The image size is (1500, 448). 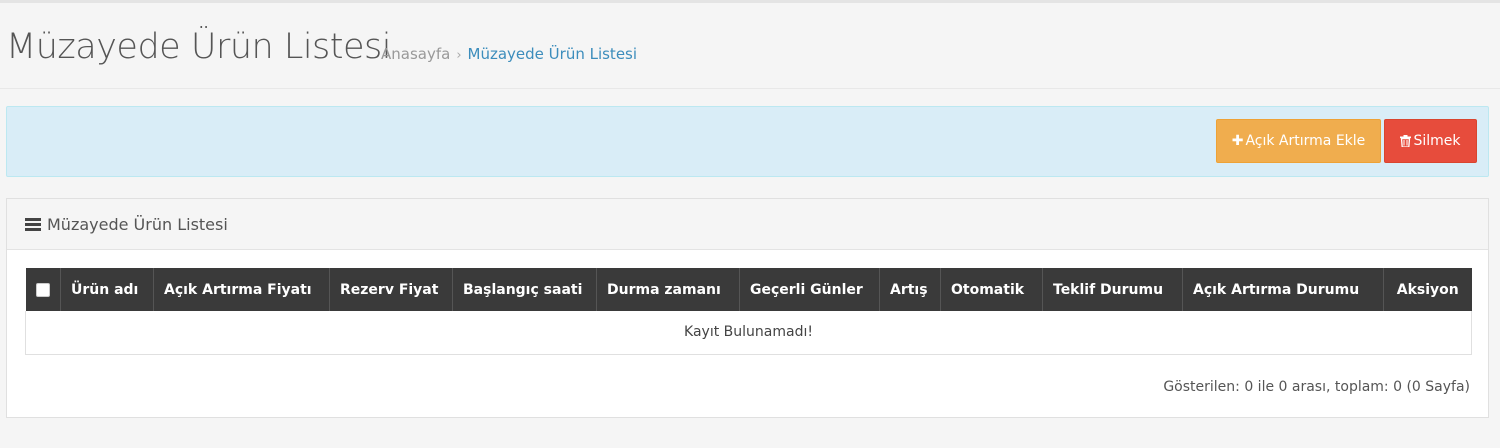 I want to click on column-header-increment: Artış, so click(x=910, y=289).